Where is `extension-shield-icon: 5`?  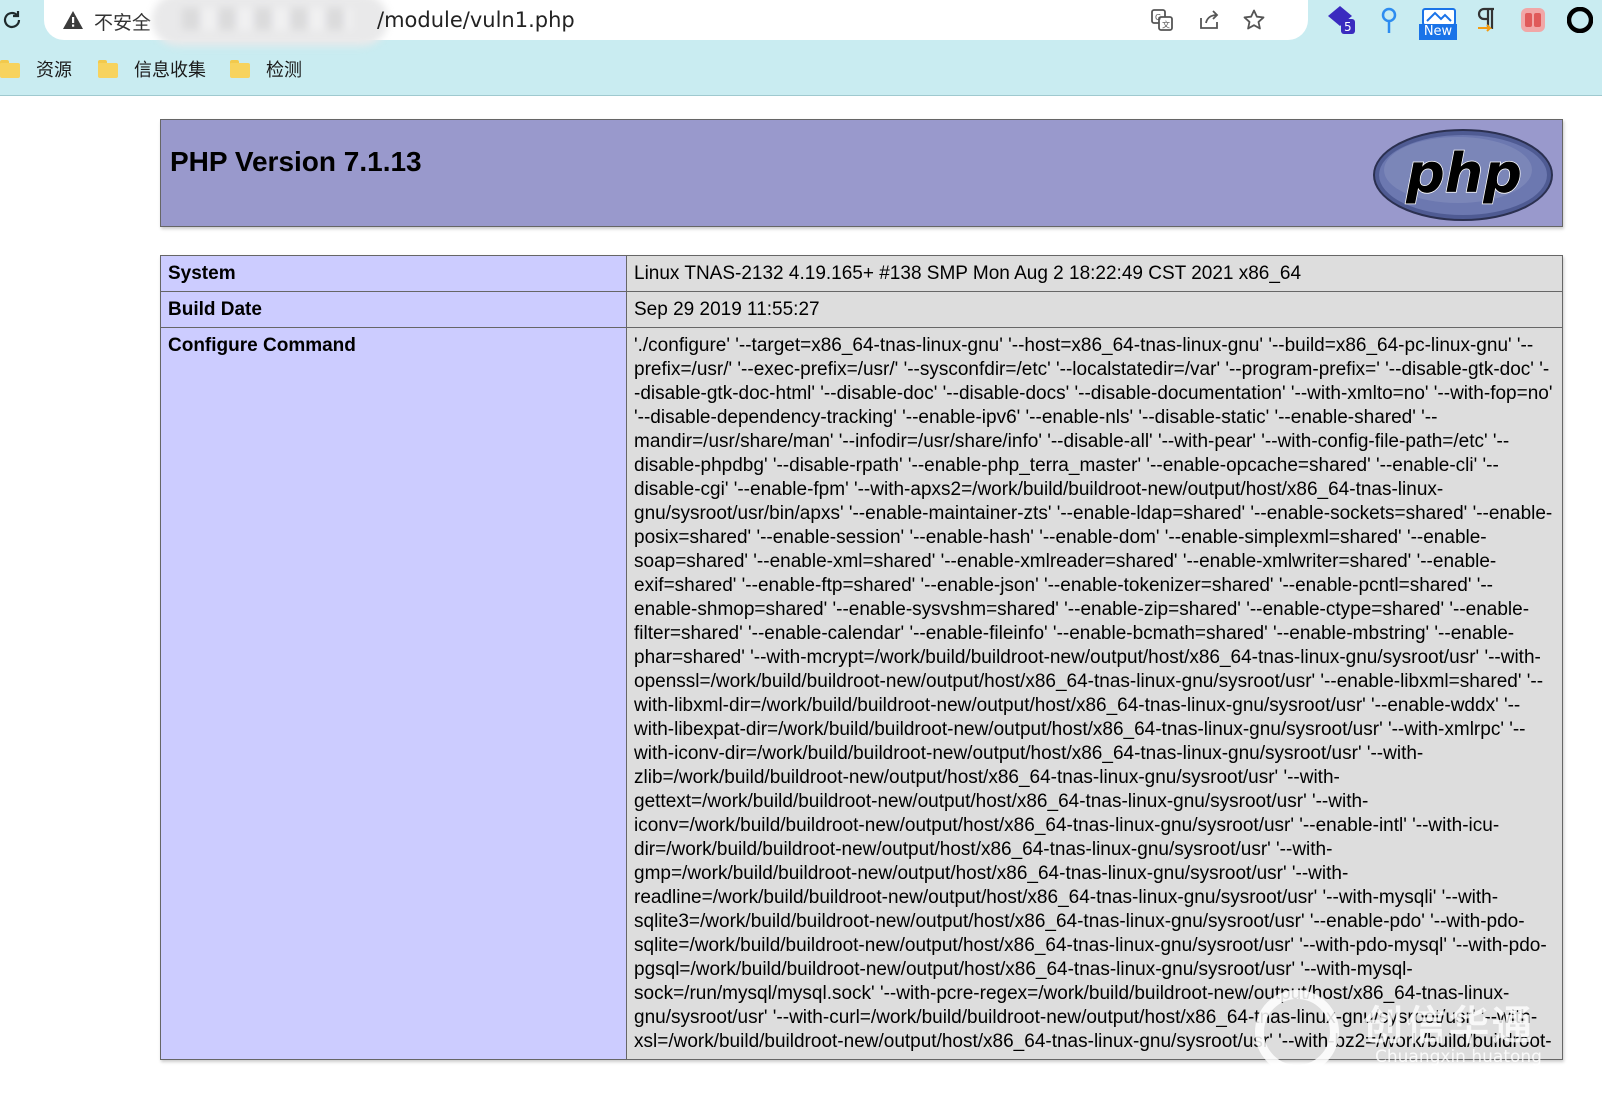
extension-shield-icon: 5 is located at coordinates (1342, 20).